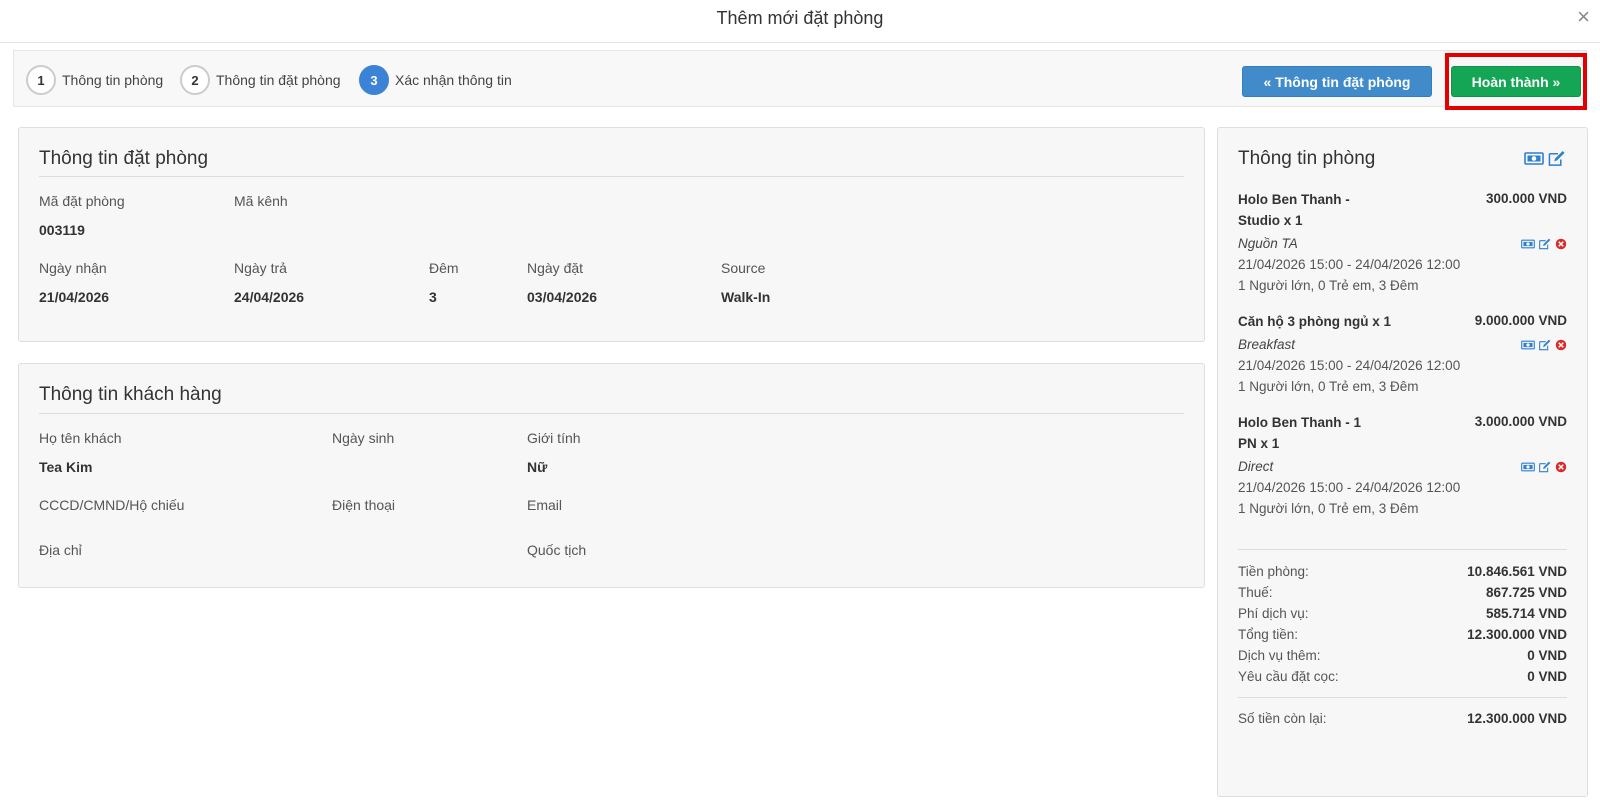  I want to click on room-charge-label: Tiền phòng:, so click(1273, 571).